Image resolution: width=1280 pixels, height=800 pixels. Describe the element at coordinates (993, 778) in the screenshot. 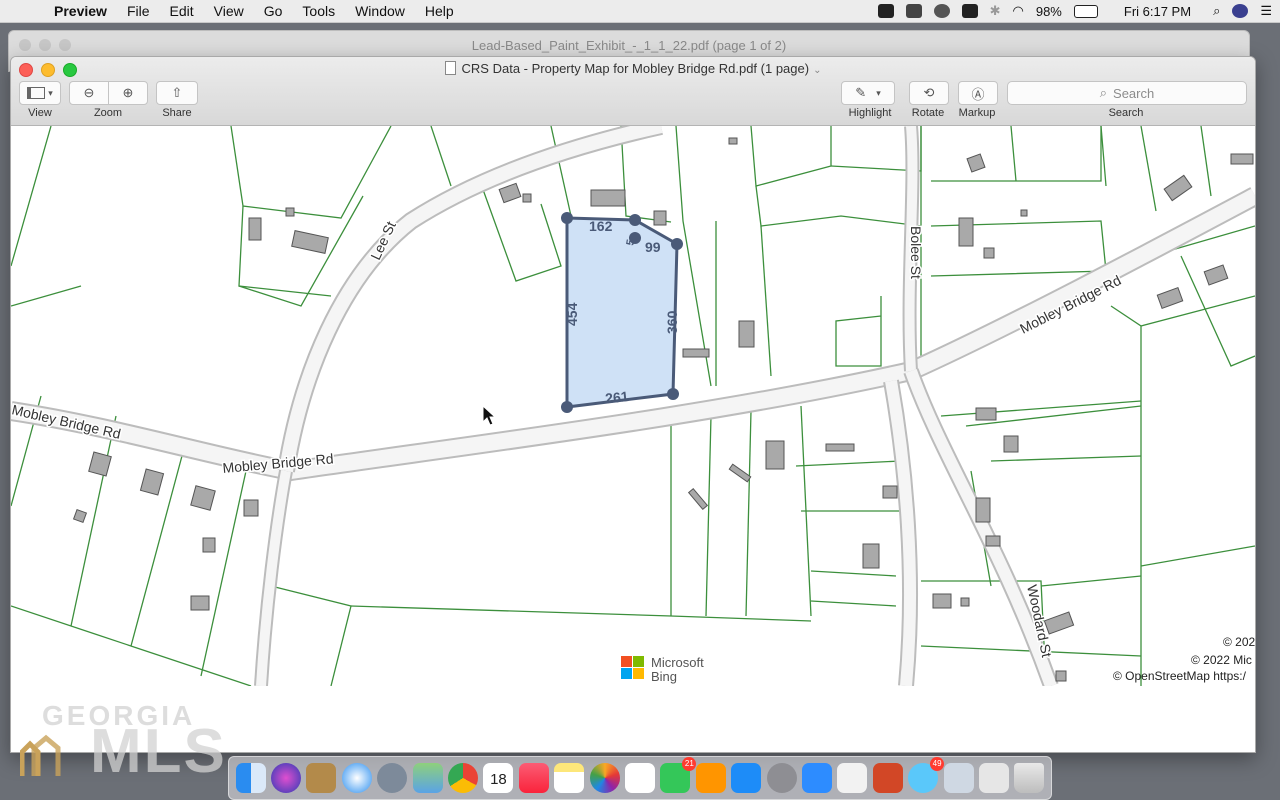

I see `downloads-stack-icon` at that location.